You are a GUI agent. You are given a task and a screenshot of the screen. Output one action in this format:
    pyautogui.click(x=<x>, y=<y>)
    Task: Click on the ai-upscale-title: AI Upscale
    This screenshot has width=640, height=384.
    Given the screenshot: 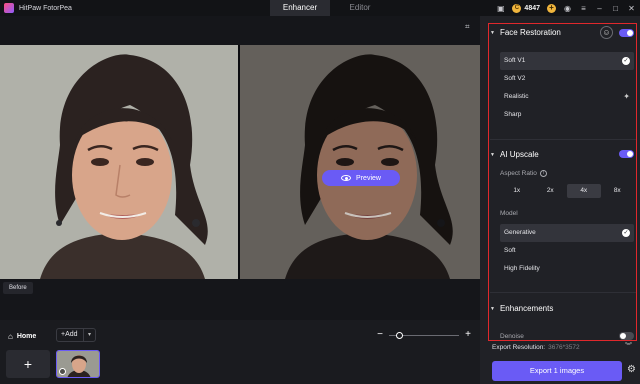 What is the action you would take?
    pyautogui.click(x=519, y=154)
    